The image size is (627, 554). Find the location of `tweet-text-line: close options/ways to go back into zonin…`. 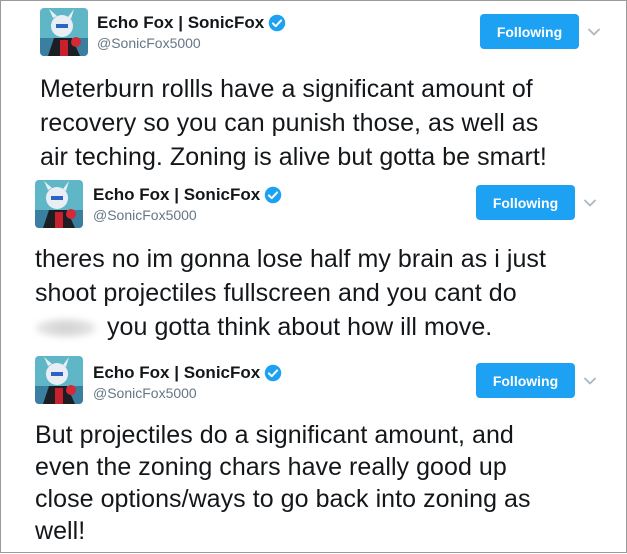

tweet-text-line: close options/ways to go back into zonin… is located at coordinates (283, 499).